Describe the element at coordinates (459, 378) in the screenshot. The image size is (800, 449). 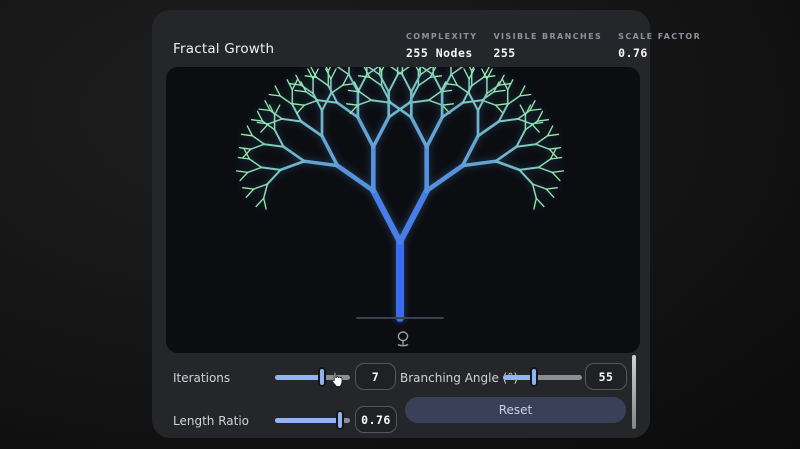
I see `branching-angle-label: Branching Angle (°)` at that location.